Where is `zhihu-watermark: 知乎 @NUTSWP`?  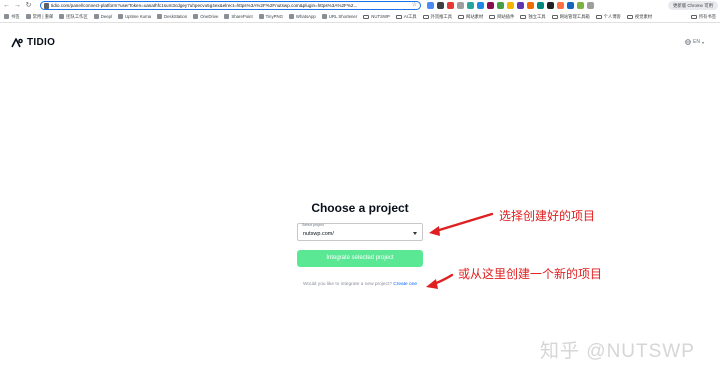 zhihu-watermark: 知乎 @NUTSWP is located at coordinates (617, 351).